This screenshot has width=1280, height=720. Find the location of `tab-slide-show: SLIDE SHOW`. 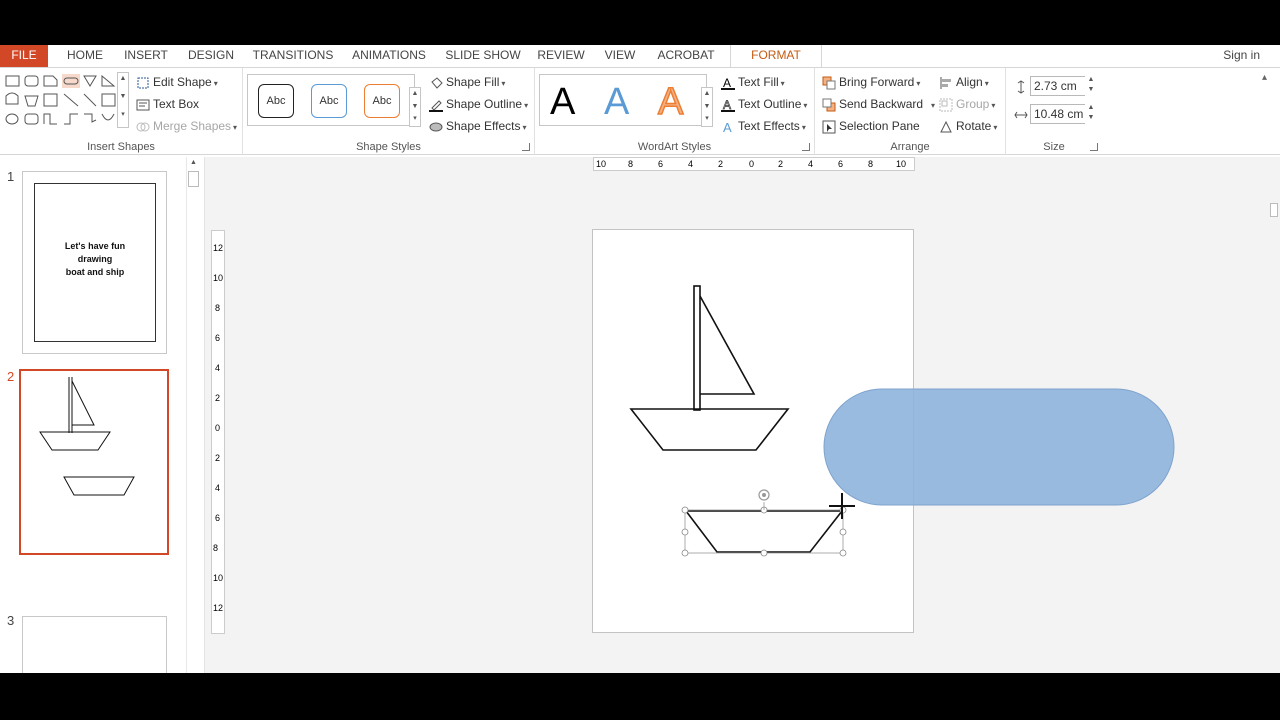

tab-slide-show: SLIDE SHOW is located at coordinates (483, 56).